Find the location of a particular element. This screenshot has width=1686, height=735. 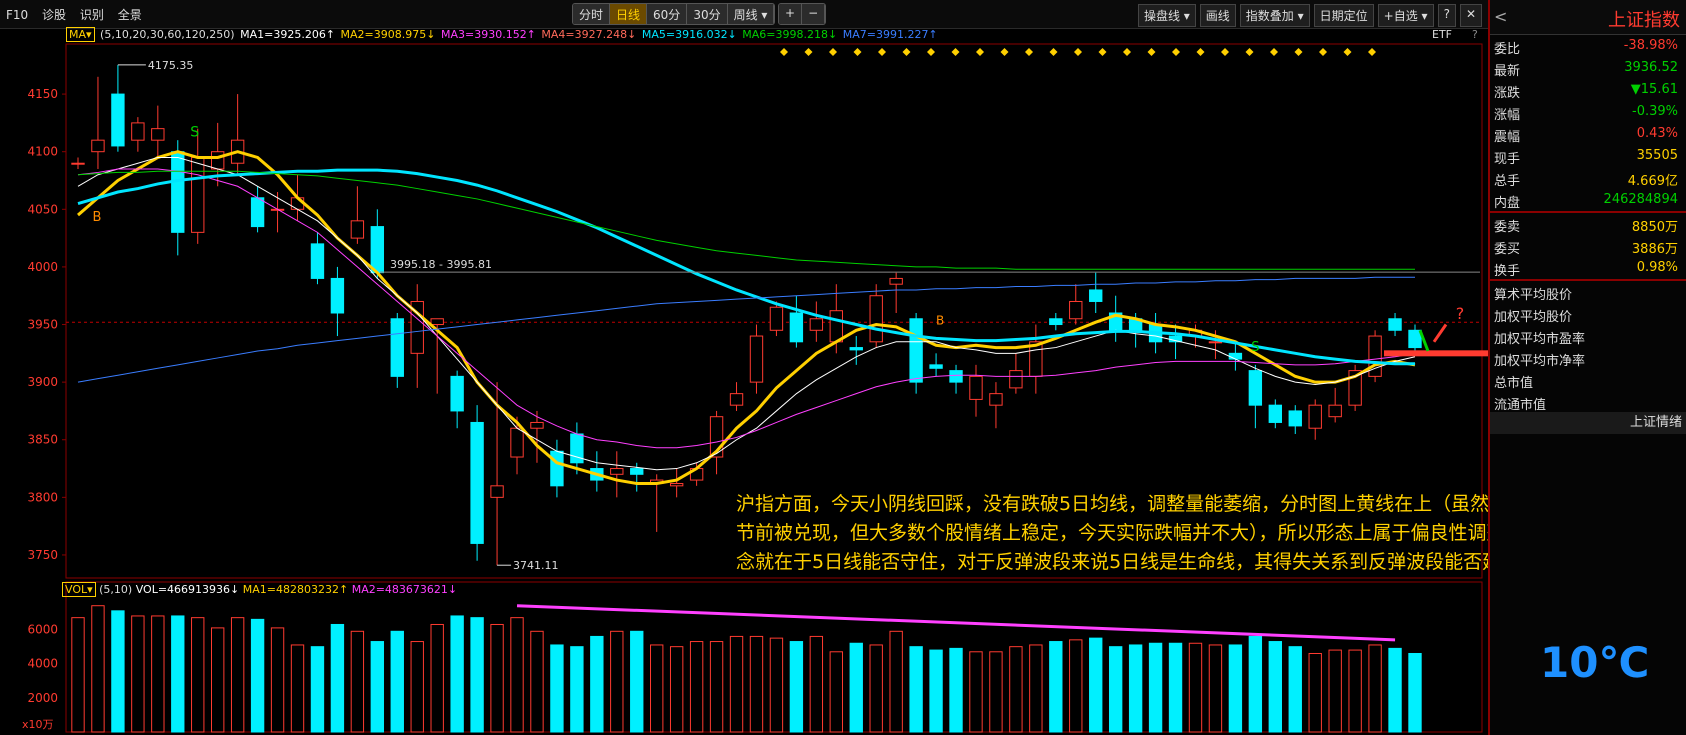

quote-label: 震幅 is located at coordinates (1507, 137).